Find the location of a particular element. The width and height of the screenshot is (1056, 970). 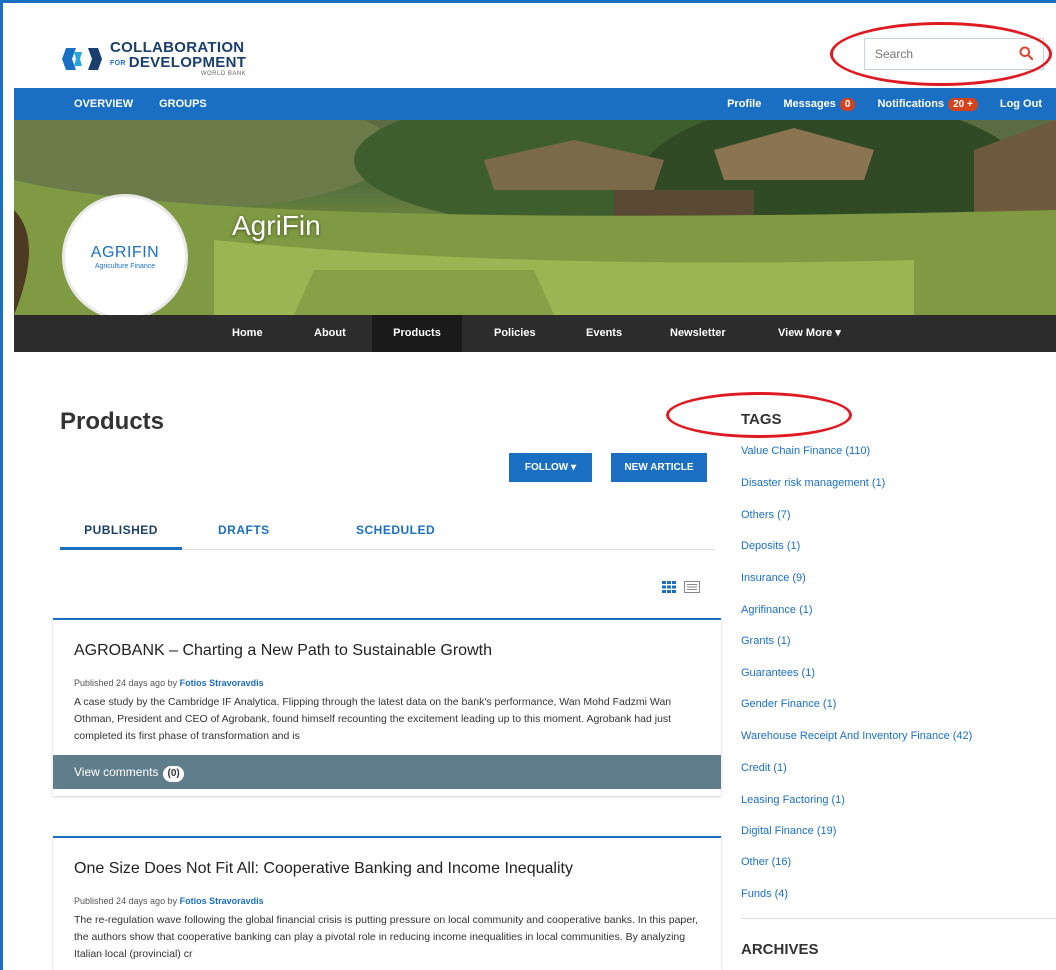

subnav-view-more: View More ▾ is located at coordinates (809, 333).